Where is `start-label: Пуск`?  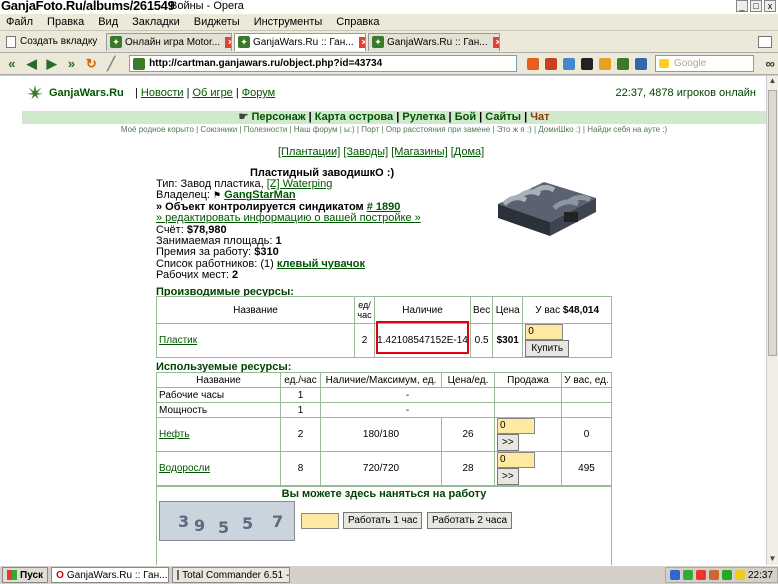
start-label: Пуск is located at coordinates (32, 575).